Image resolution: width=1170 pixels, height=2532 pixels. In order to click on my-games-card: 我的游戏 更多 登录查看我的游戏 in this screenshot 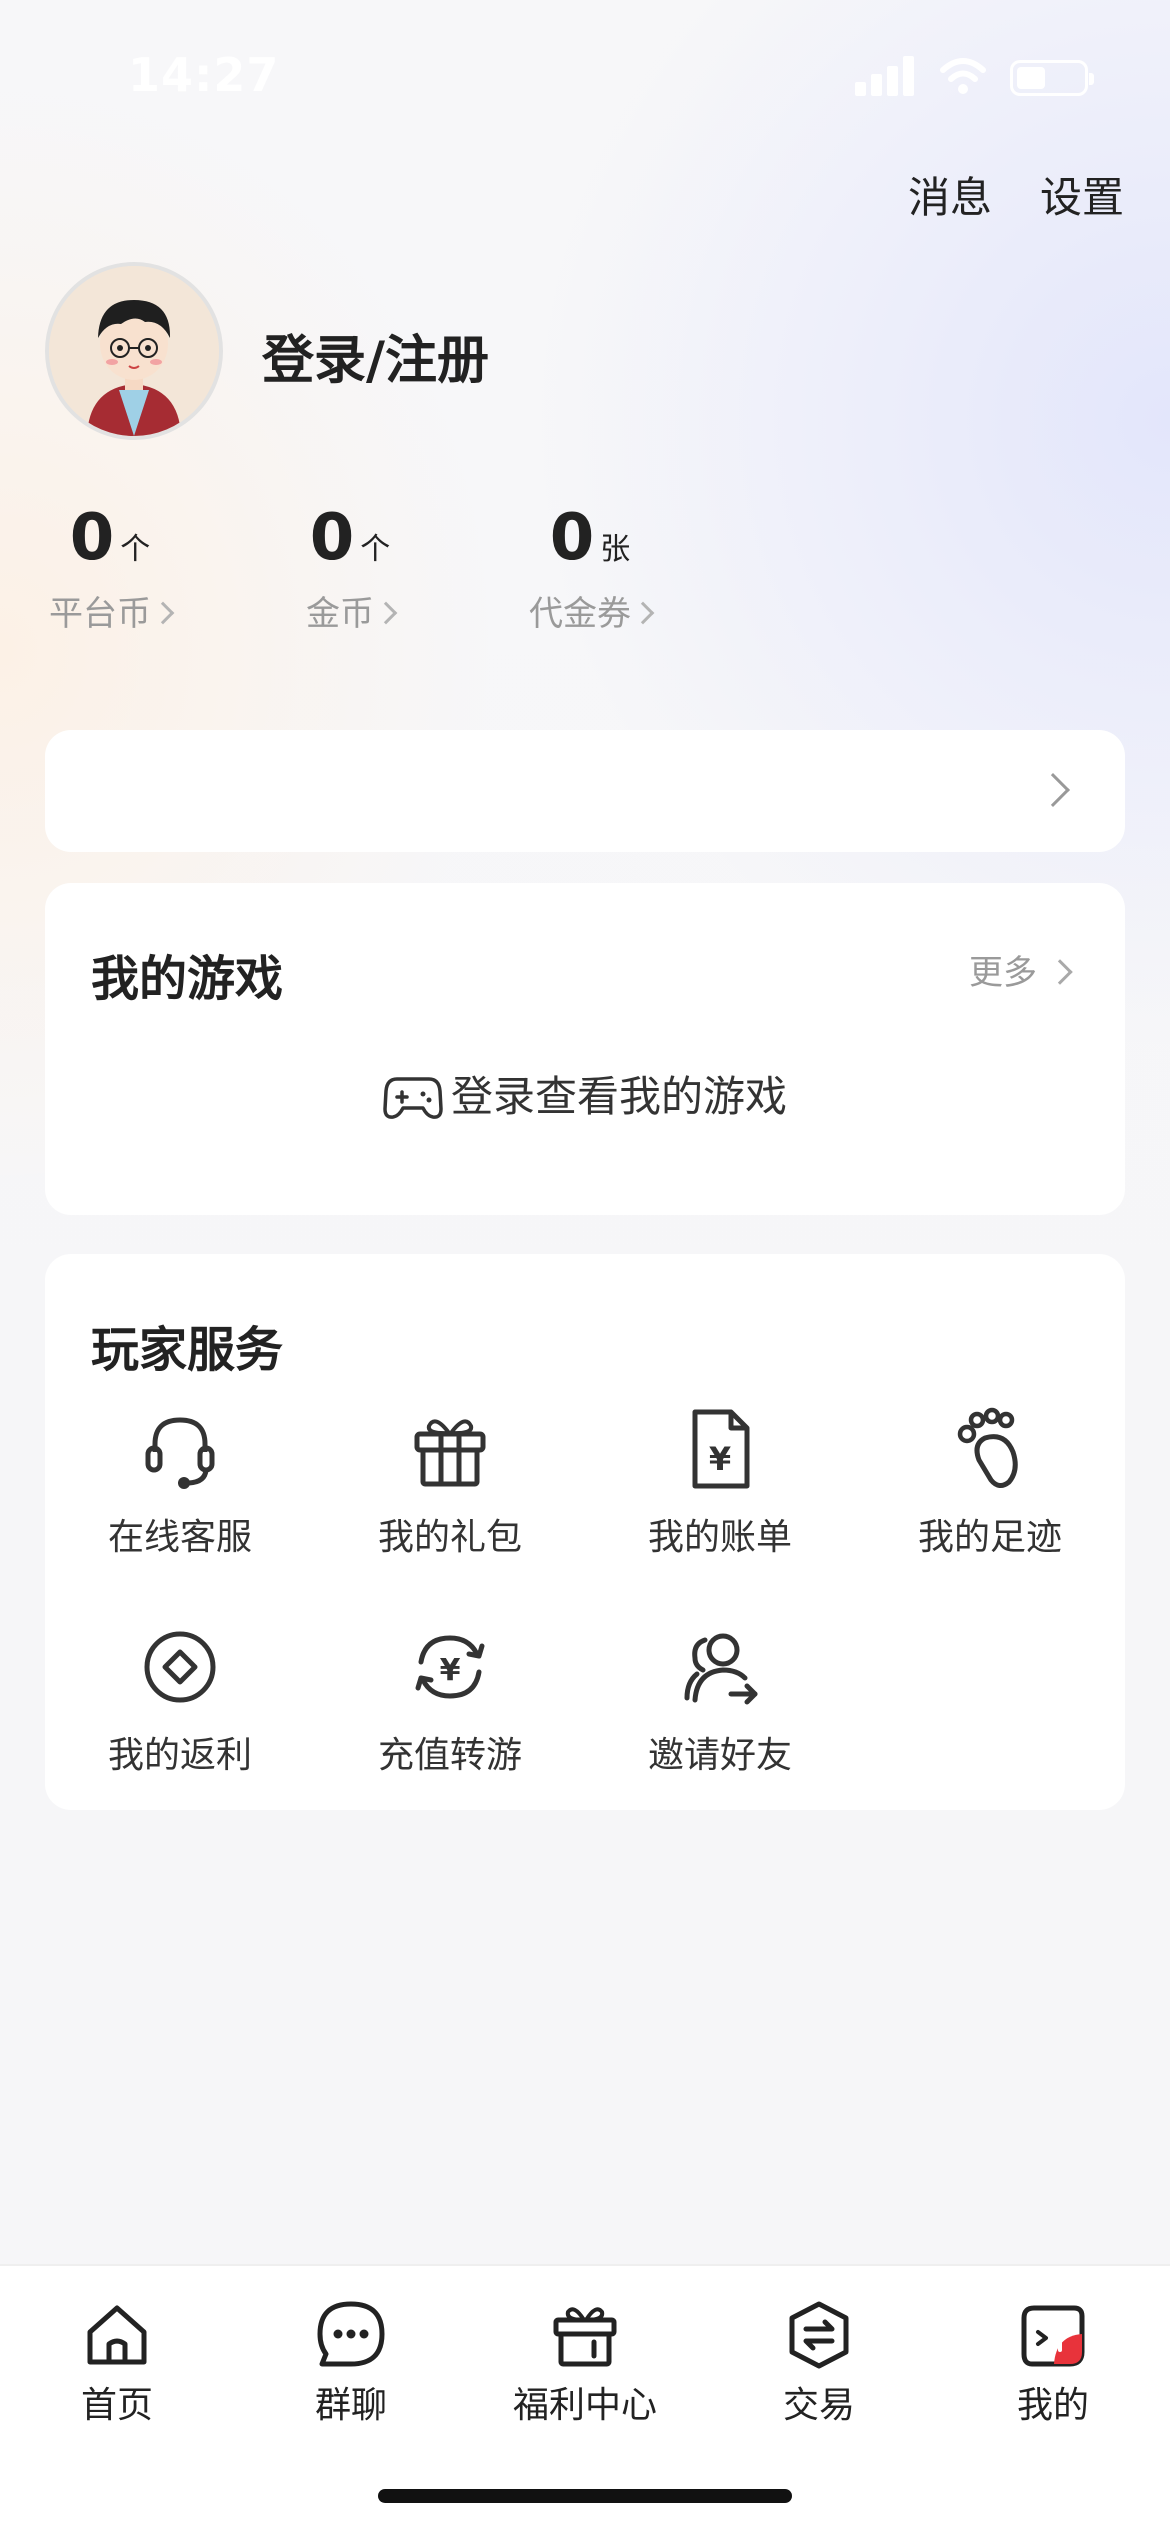, I will do `click(585, 1049)`.